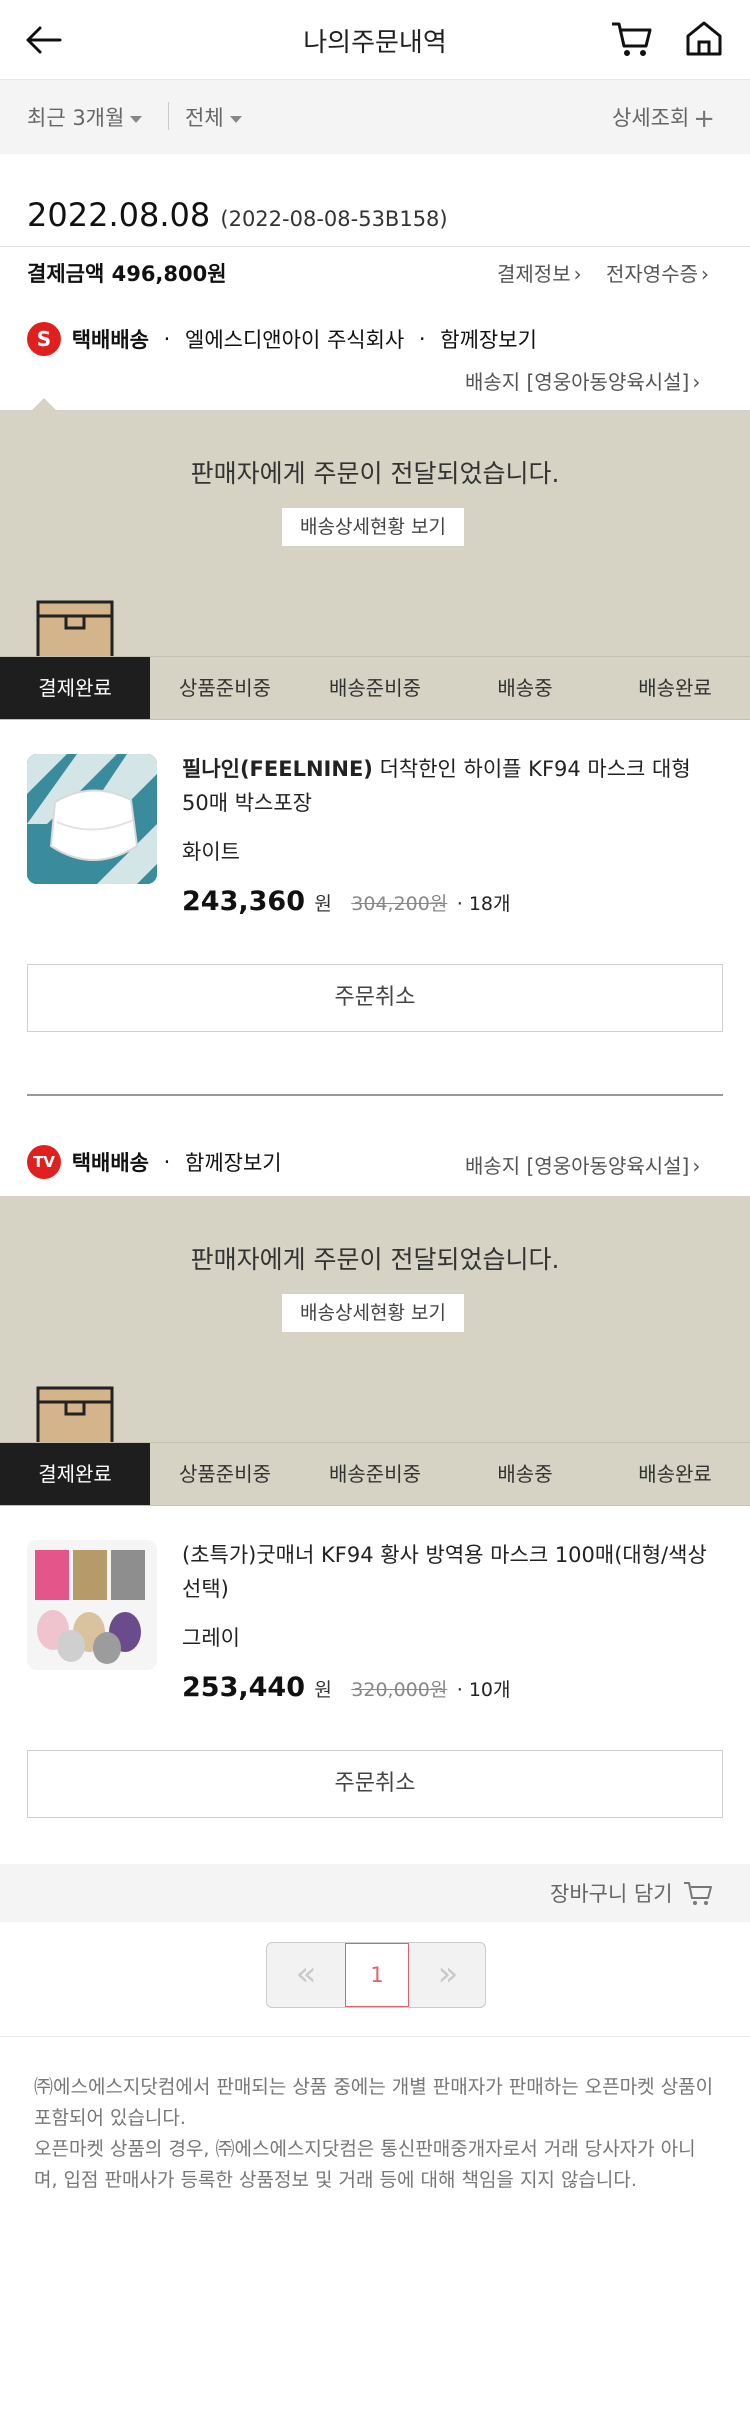 The height and width of the screenshot is (2434, 750). Describe the element at coordinates (375, 1095) in the screenshot. I see `section-divider` at that location.